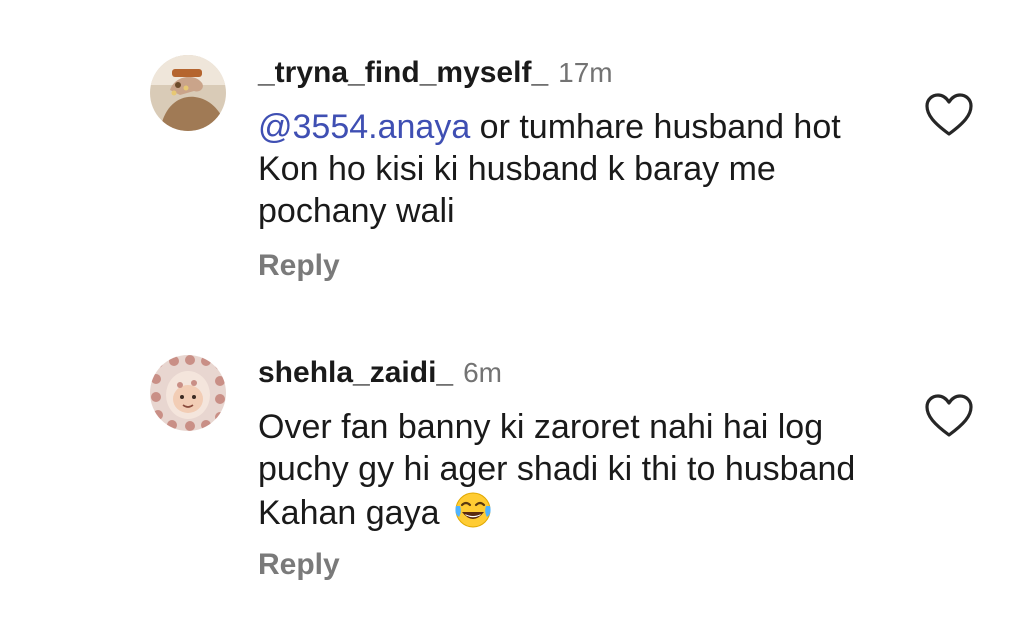 The image size is (1024, 627). What do you see at coordinates (473, 510) in the screenshot?
I see `face-with-tears-of-joy-icon` at bounding box center [473, 510].